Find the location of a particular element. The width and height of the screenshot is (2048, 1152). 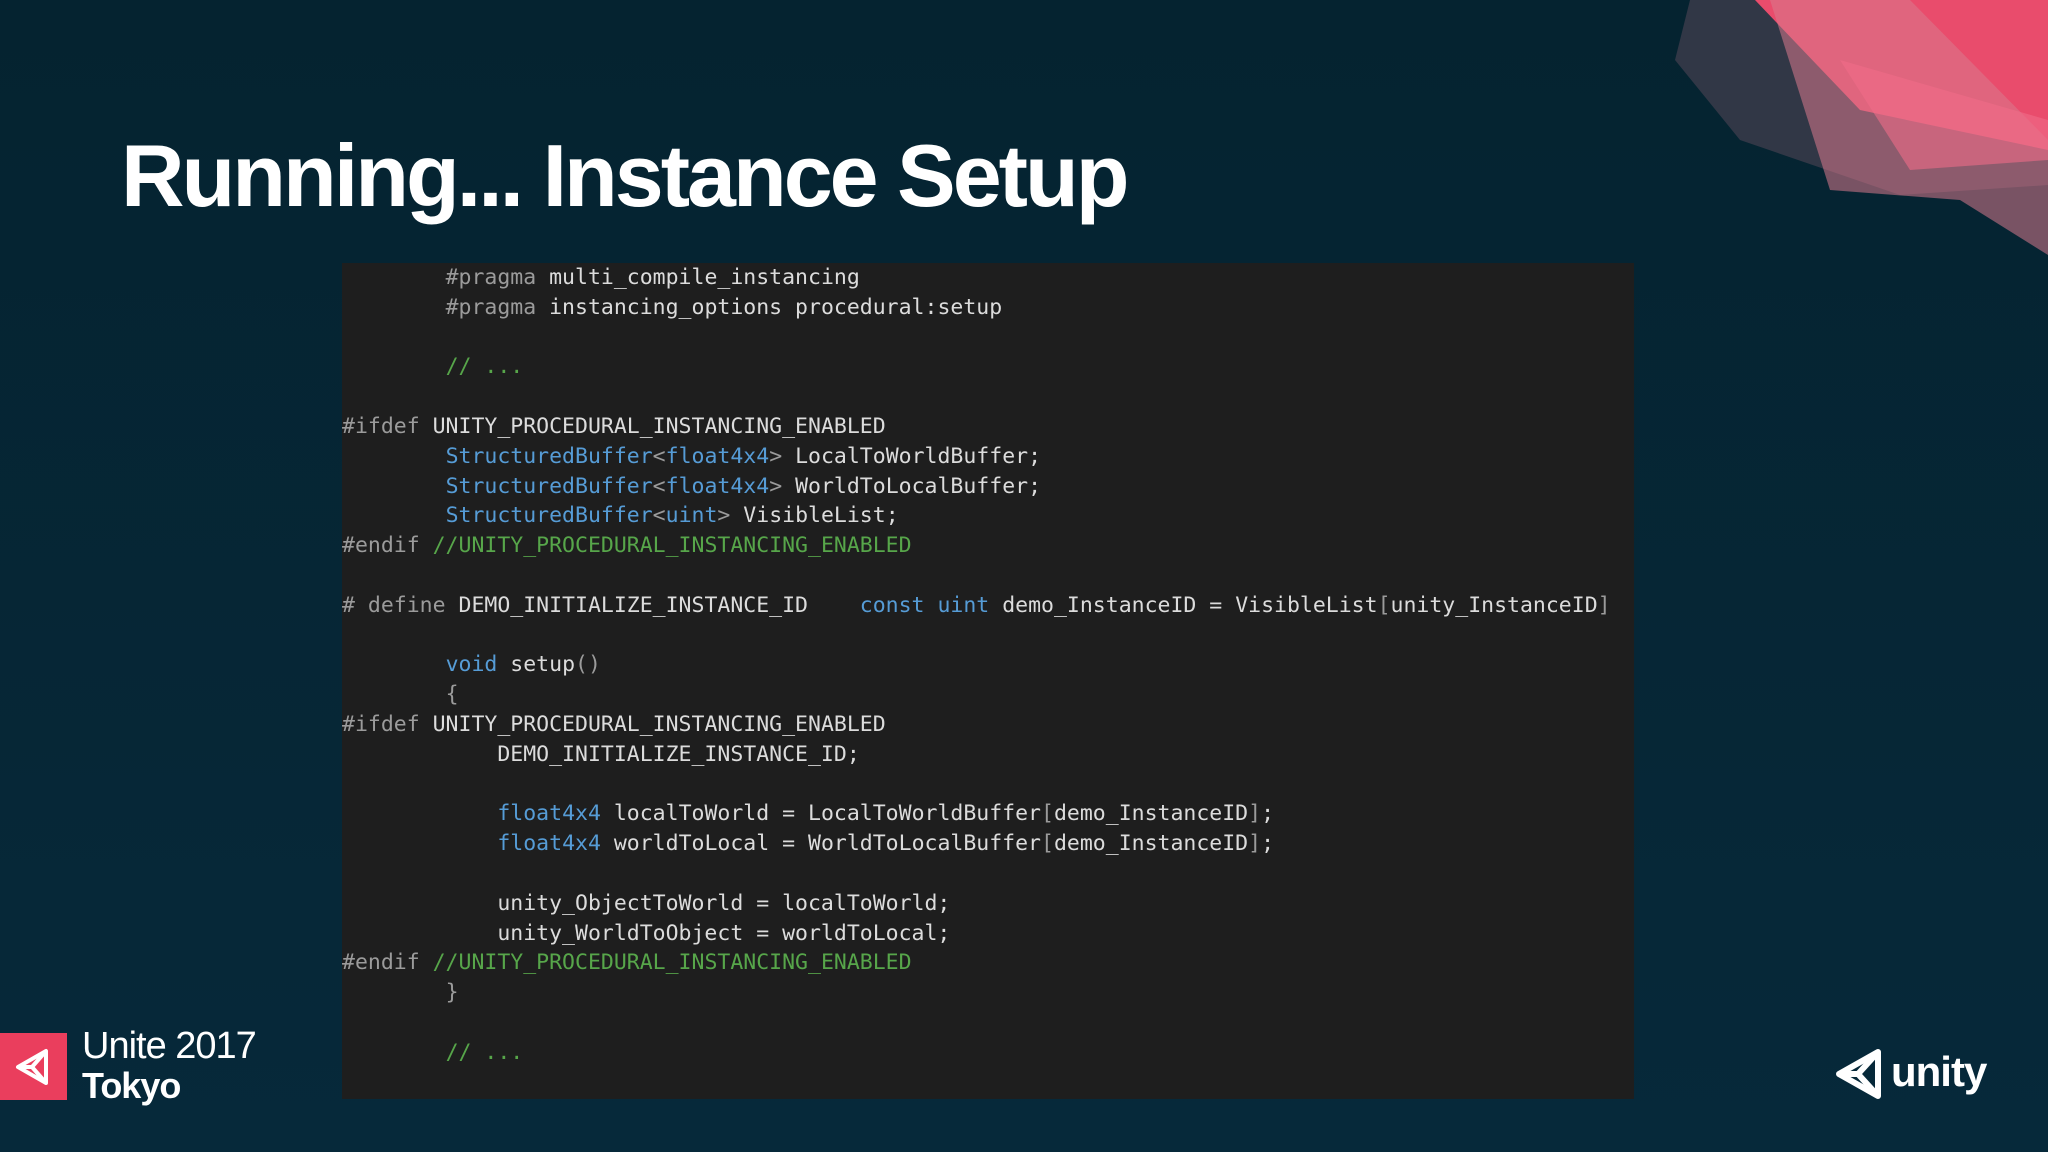

code-line: void setup() is located at coordinates (471, 665).